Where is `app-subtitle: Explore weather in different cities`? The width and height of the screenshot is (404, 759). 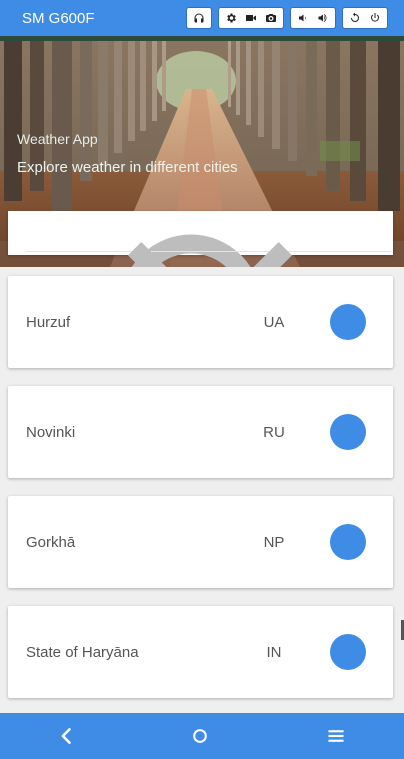 app-subtitle: Explore weather in different cities is located at coordinates (127, 167).